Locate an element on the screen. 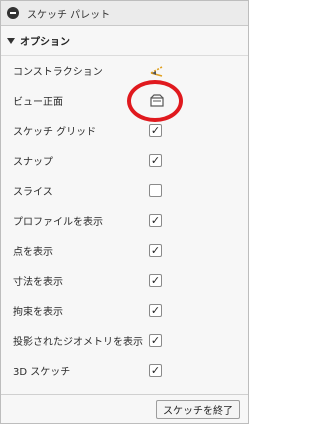 The height and width of the screenshot is (424, 320). option-row: プロファイルを表示 ✓ is located at coordinates (124, 220).